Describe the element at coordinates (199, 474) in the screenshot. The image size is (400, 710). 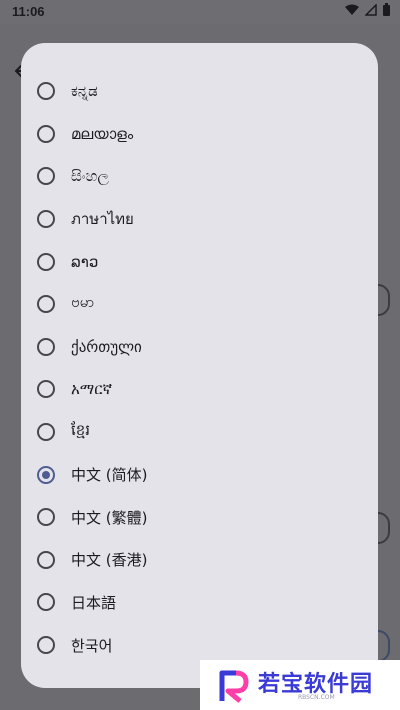
I see `language-option: 中文 (简体)` at that location.